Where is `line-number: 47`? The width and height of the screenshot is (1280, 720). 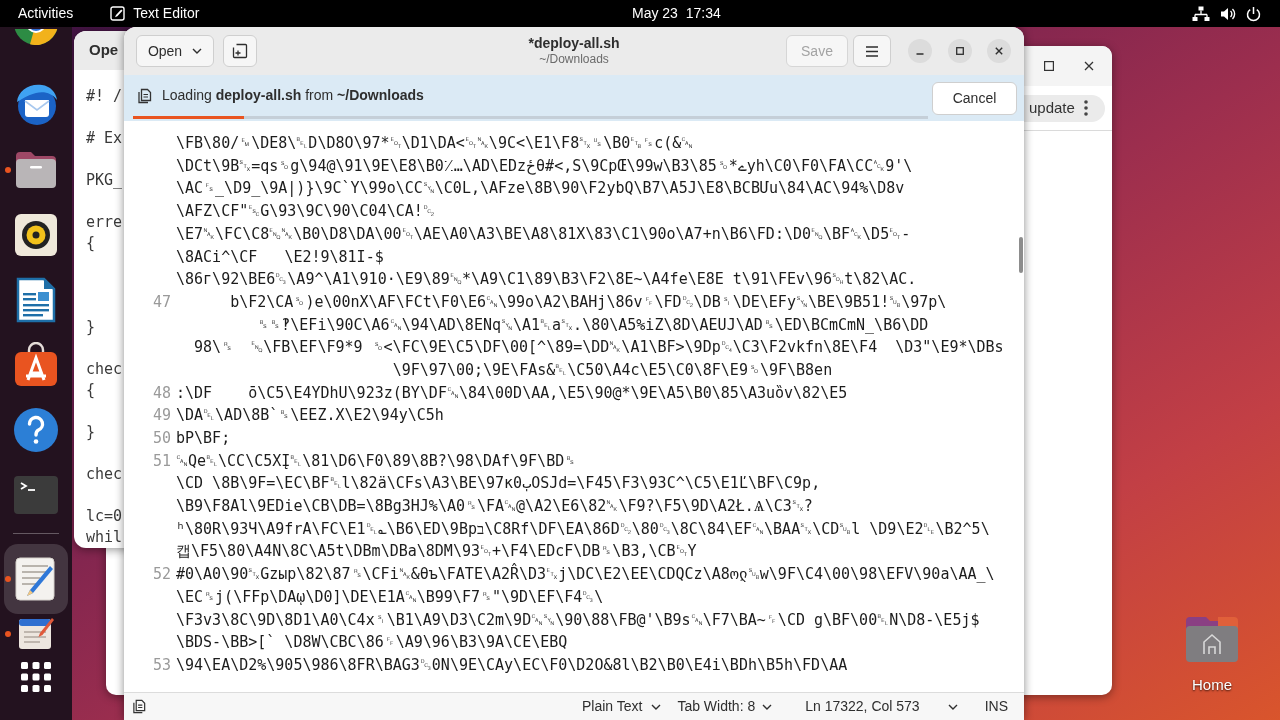 line-number: 47 is located at coordinates (161, 302).